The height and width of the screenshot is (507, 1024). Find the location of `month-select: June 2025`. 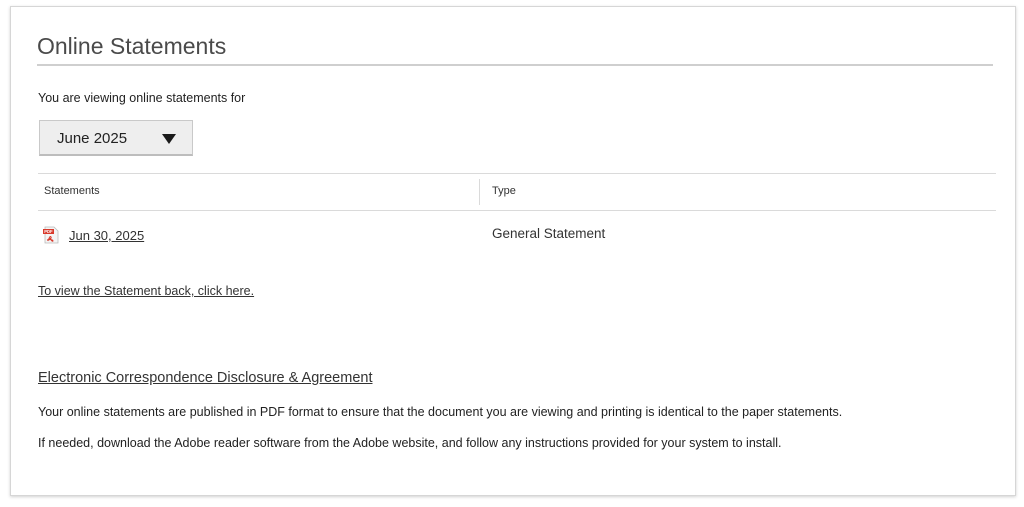

month-select: June 2025 is located at coordinates (116, 138).